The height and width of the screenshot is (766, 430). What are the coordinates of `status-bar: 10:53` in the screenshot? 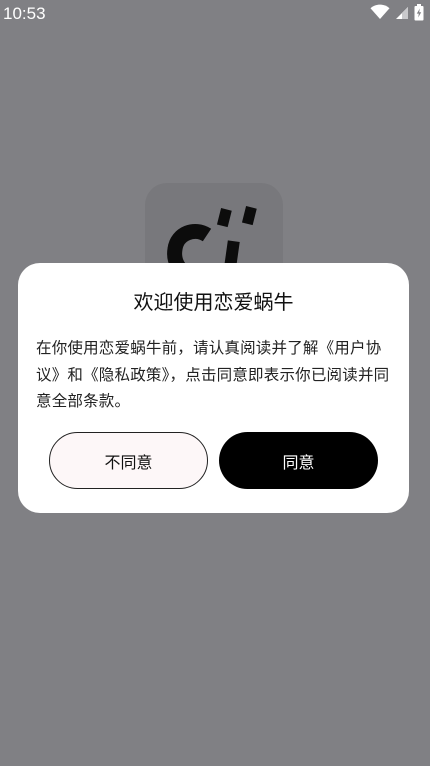 It's located at (215, 15).